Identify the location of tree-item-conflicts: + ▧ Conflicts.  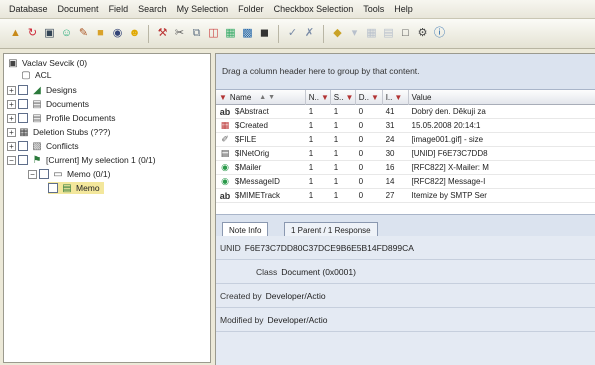
(43, 146).